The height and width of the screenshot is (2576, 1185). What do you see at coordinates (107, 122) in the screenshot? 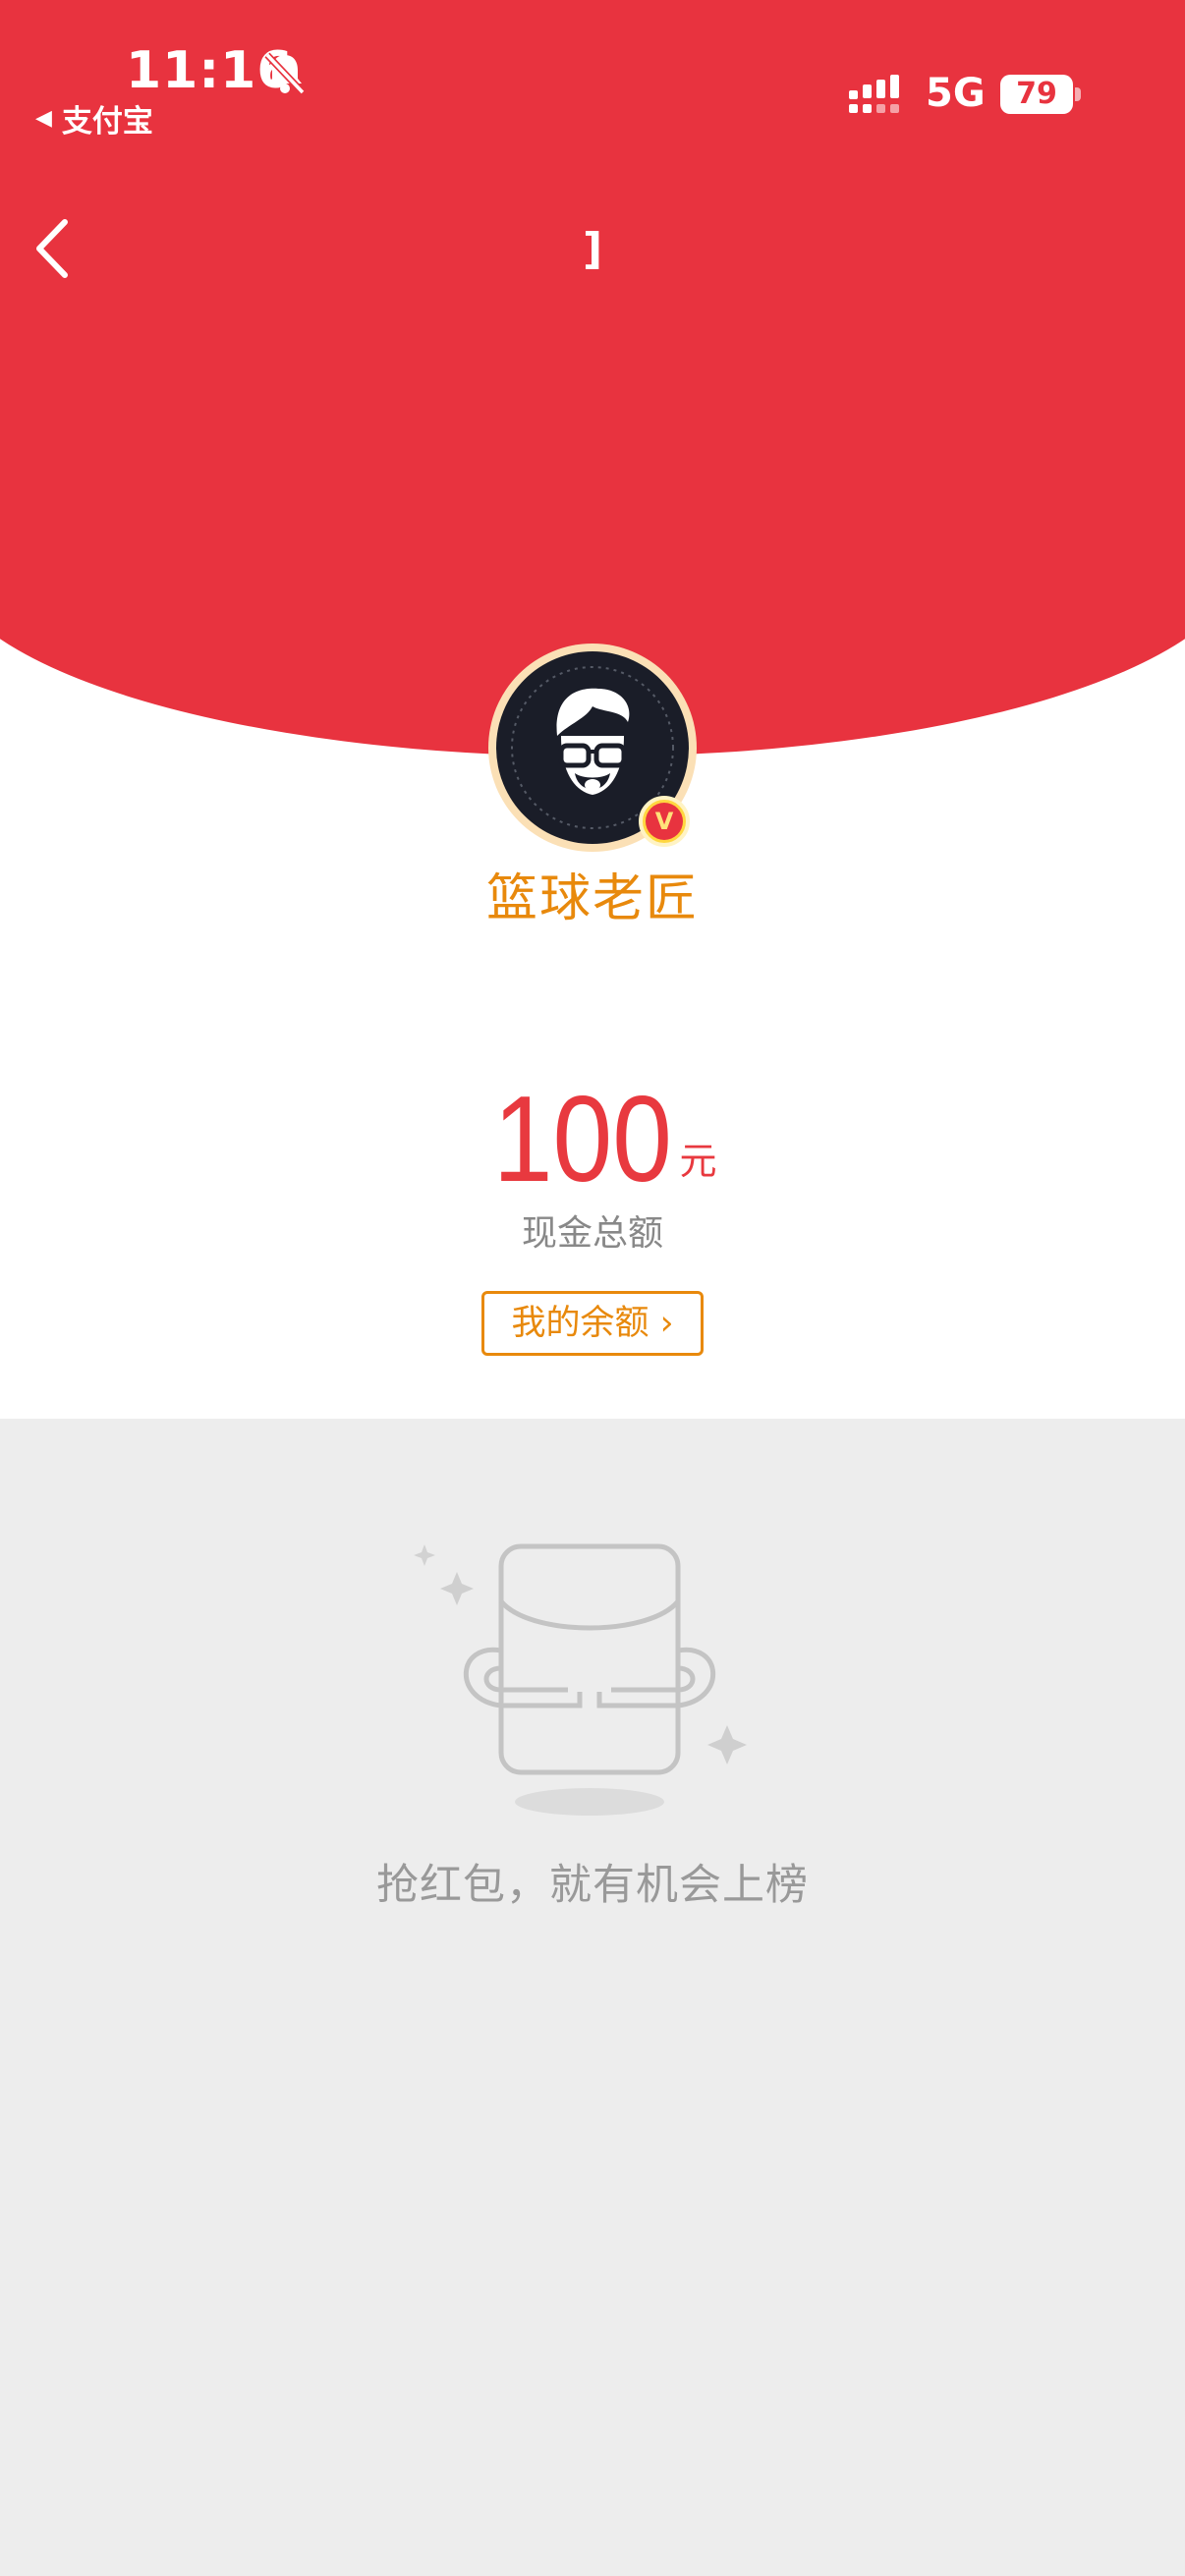
I see `back-app-label: 支付宝` at bounding box center [107, 122].